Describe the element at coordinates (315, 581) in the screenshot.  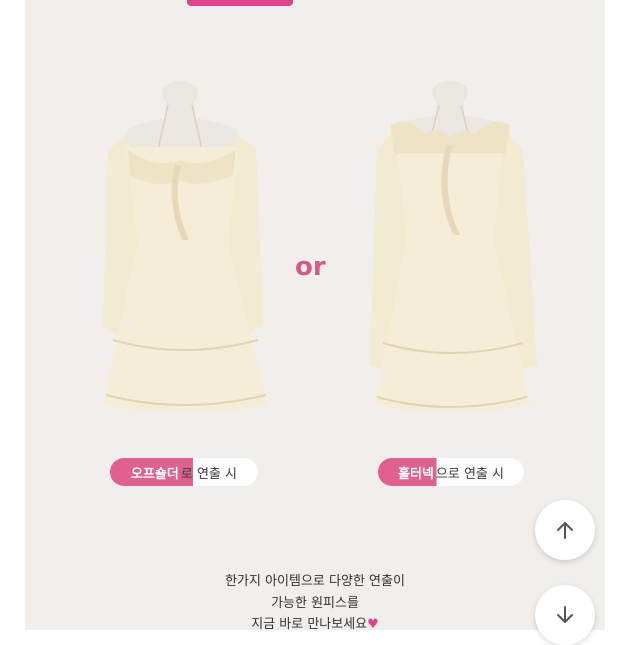
I see `caption-line-1: 한가지 아이템으로 다양한 연출이` at that location.